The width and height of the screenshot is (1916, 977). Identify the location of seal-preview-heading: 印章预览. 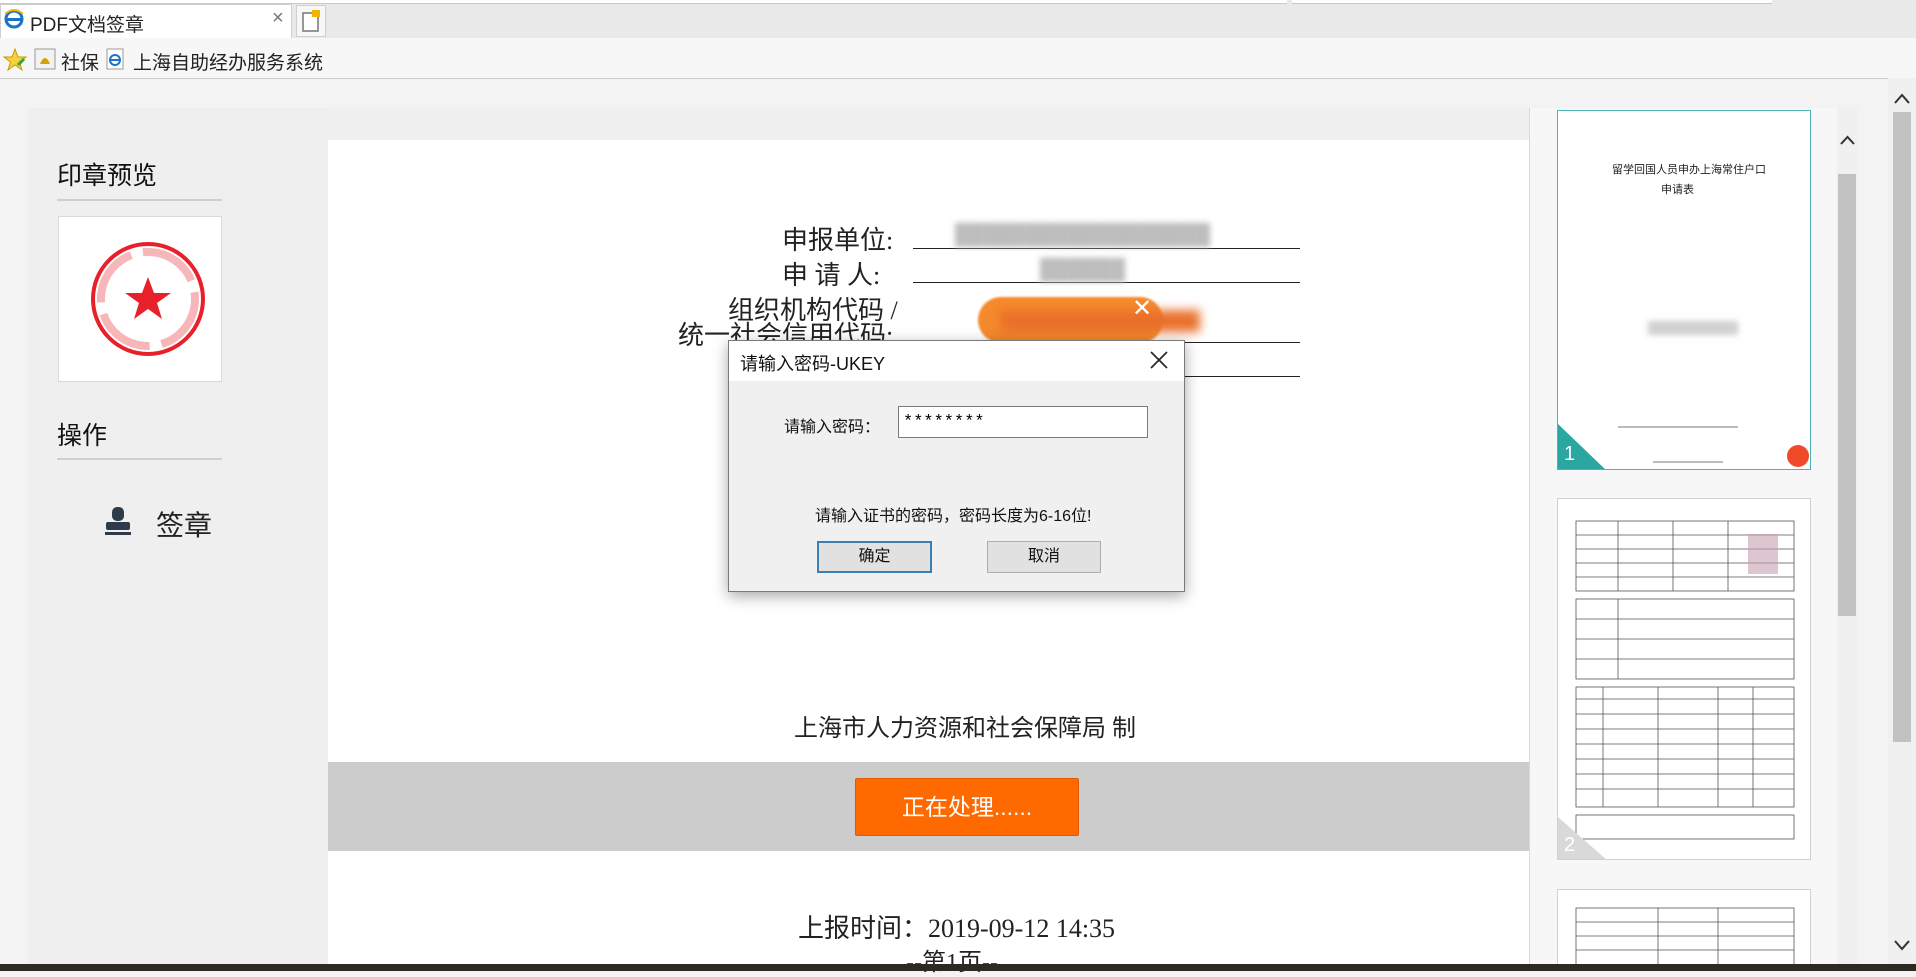
(107, 176).